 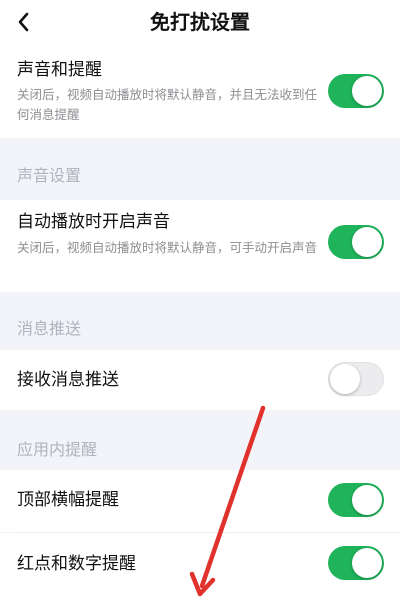 I want to click on top-banner-title: 顶部横幅提醒, so click(x=68, y=500).